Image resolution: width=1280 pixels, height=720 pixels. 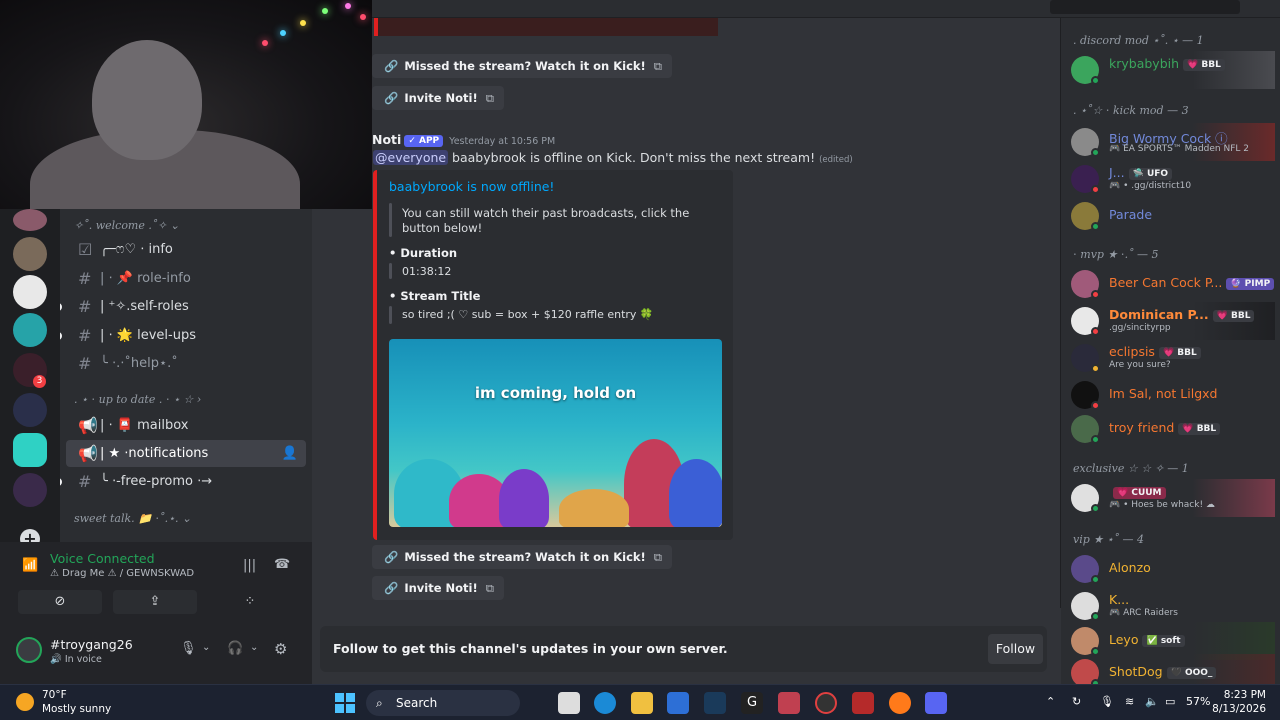 What do you see at coordinates (936, 703) in the screenshot?
I see `discord-icon` at bounding box center [936, 703].